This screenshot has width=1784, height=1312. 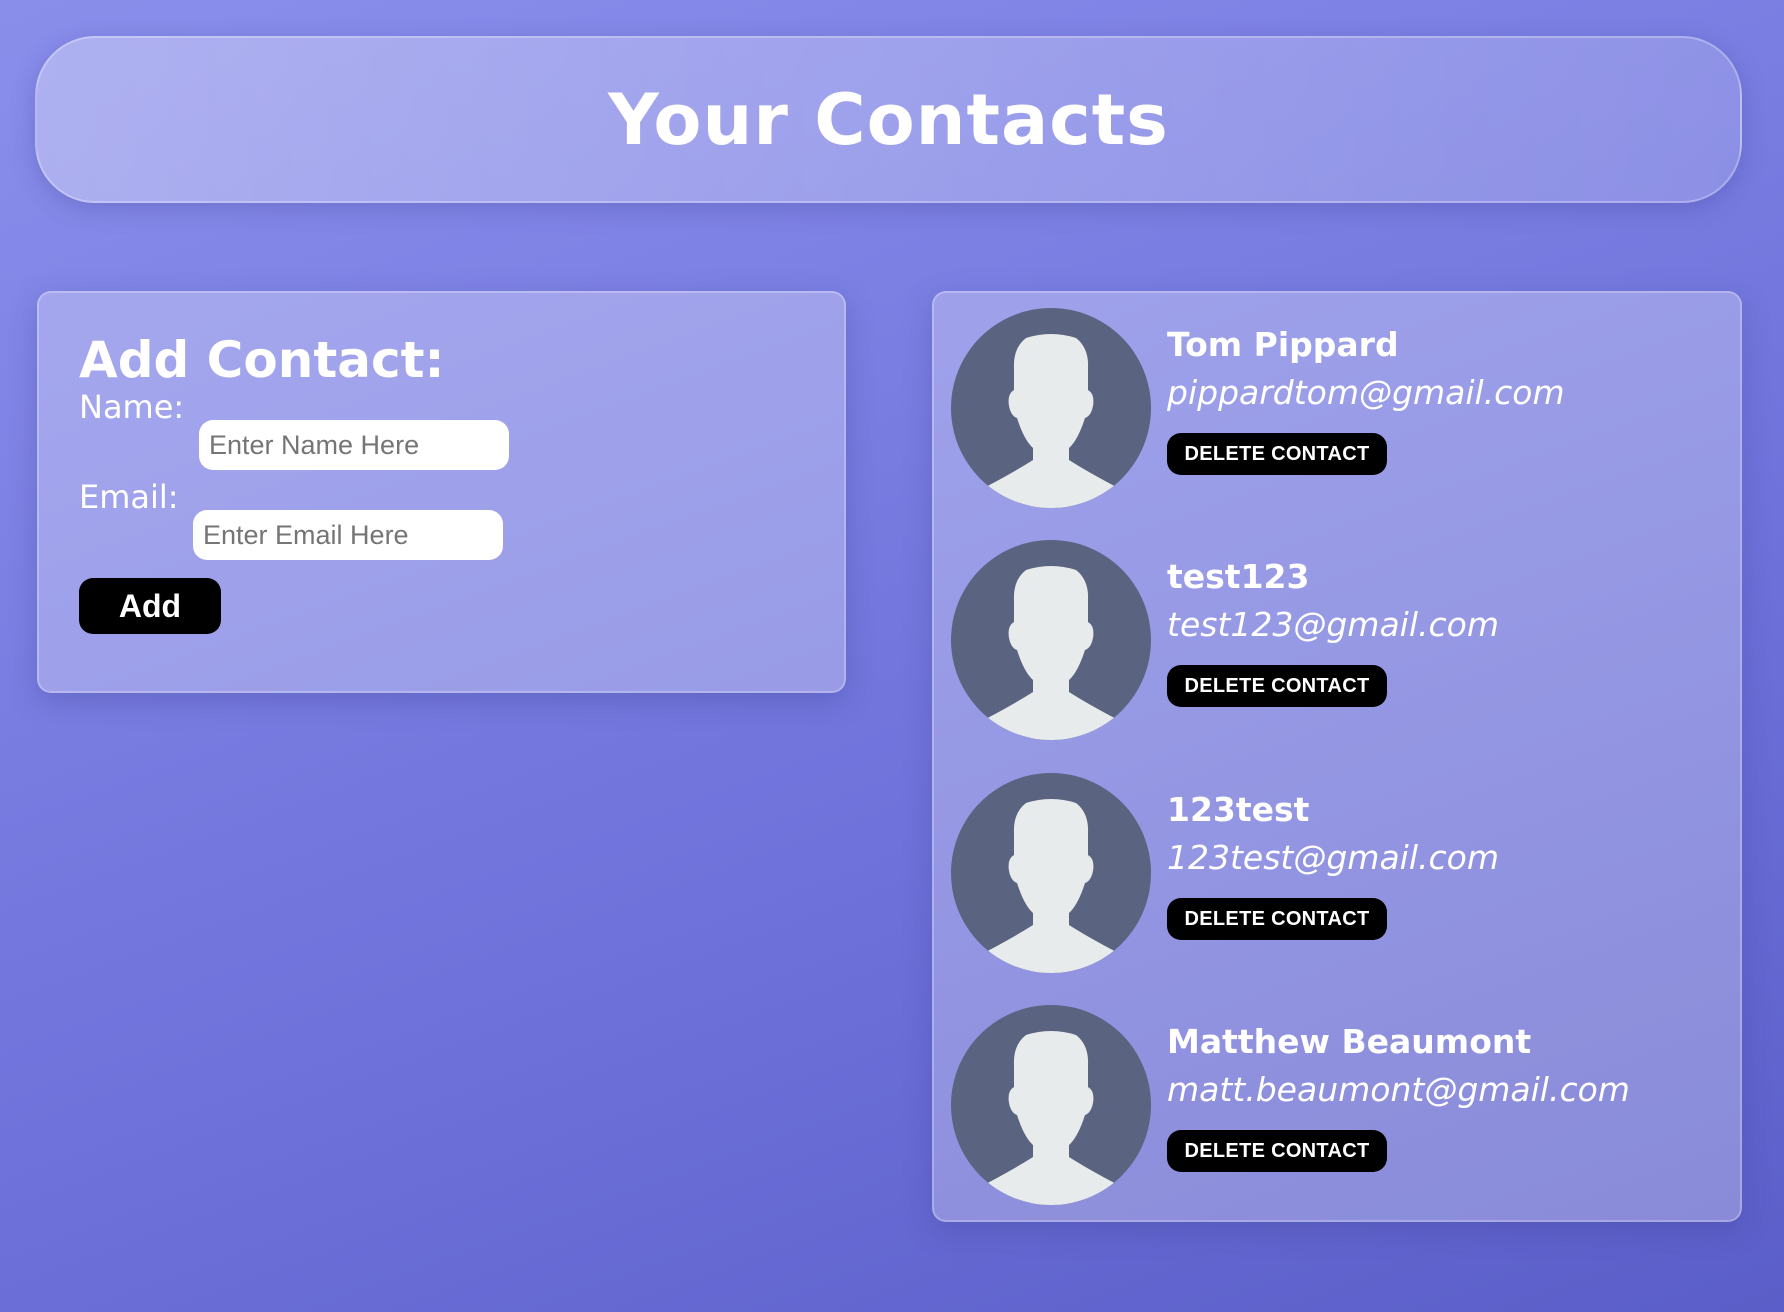 I want to click on contact-card: 123test 123test@gmail.com DELETE CONTACT, so click(x=1337, y=865).